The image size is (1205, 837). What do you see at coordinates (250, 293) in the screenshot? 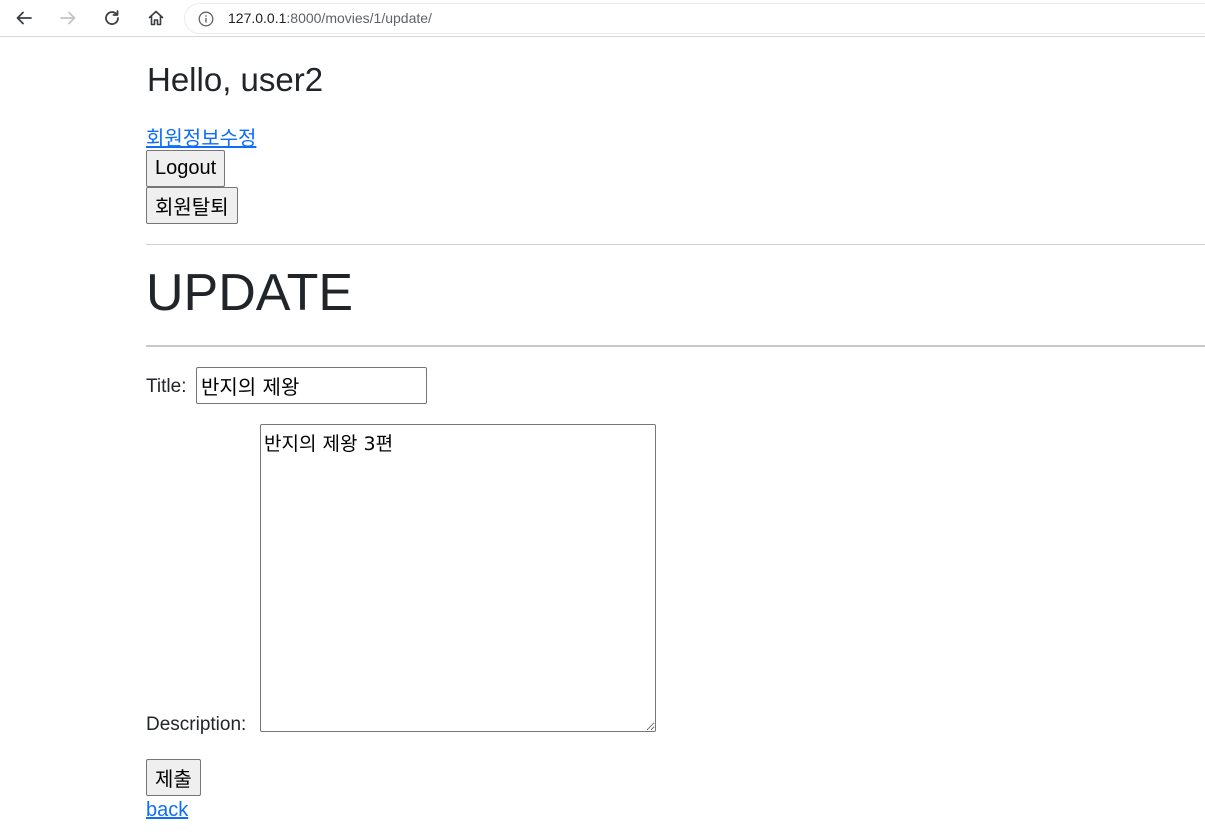
I see `page-title: UPDATE` at bounding box center [250, 293].